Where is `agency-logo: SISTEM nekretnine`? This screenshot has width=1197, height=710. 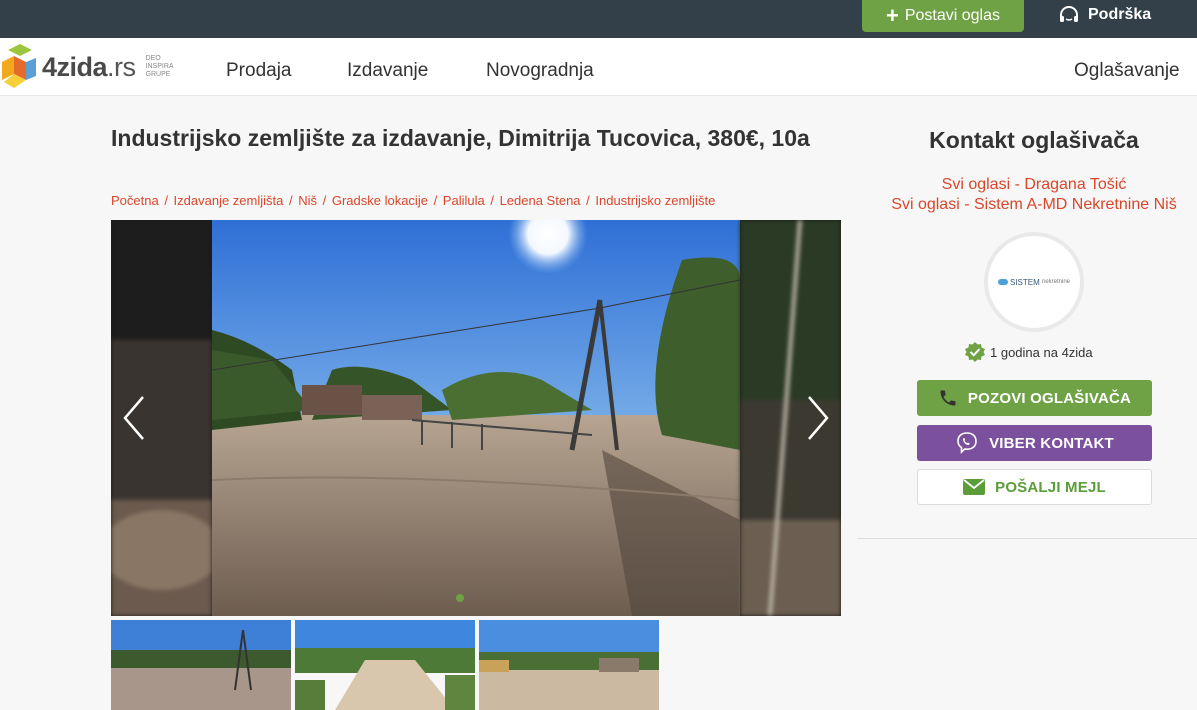
agency-logo: SISTEM nekretnine is located at coordinates (1033, 282).